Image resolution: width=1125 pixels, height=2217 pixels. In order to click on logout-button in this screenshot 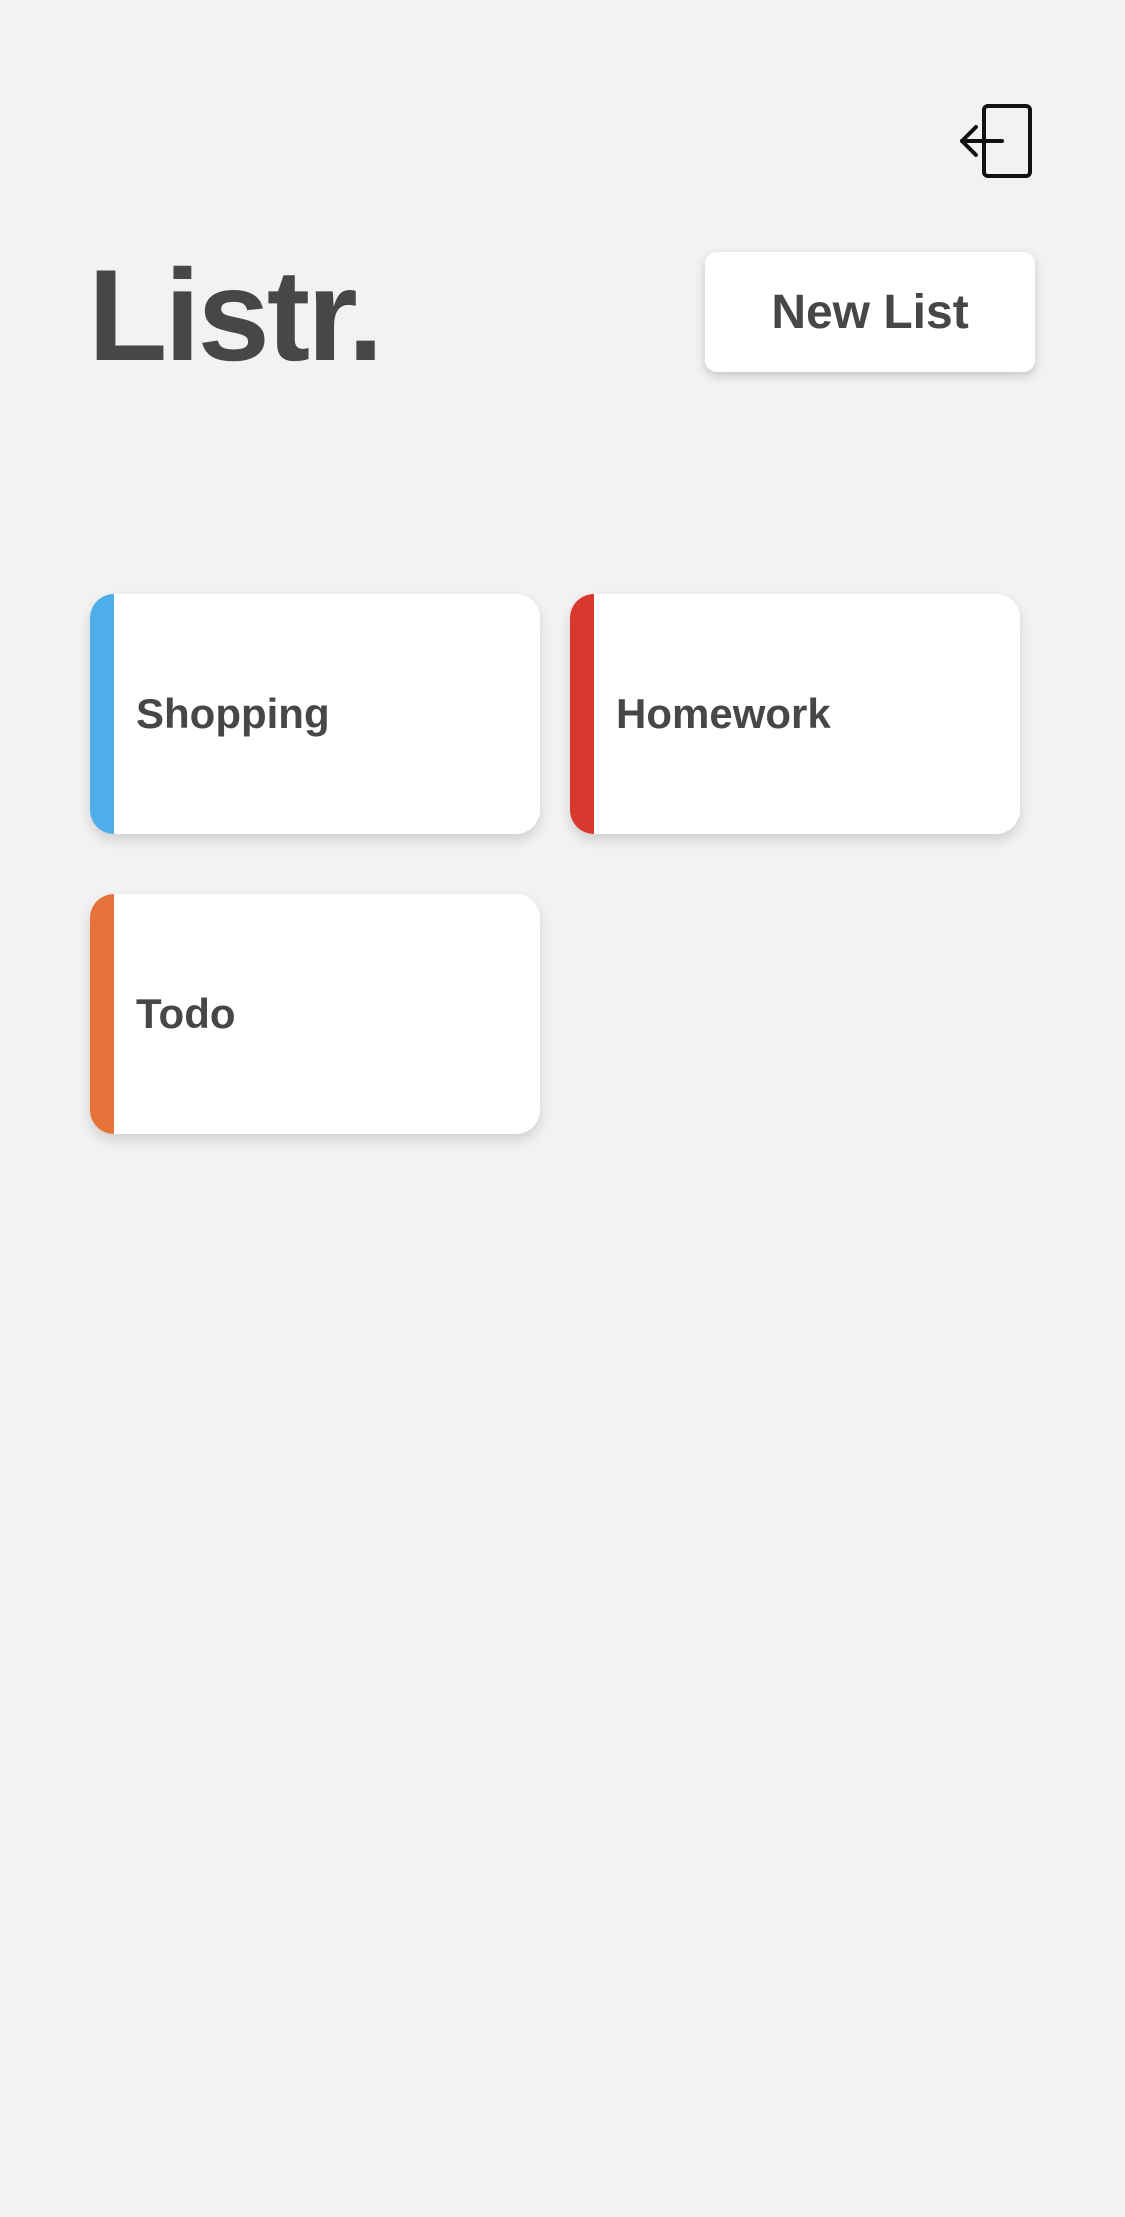, I will do `click(998, 142)`.